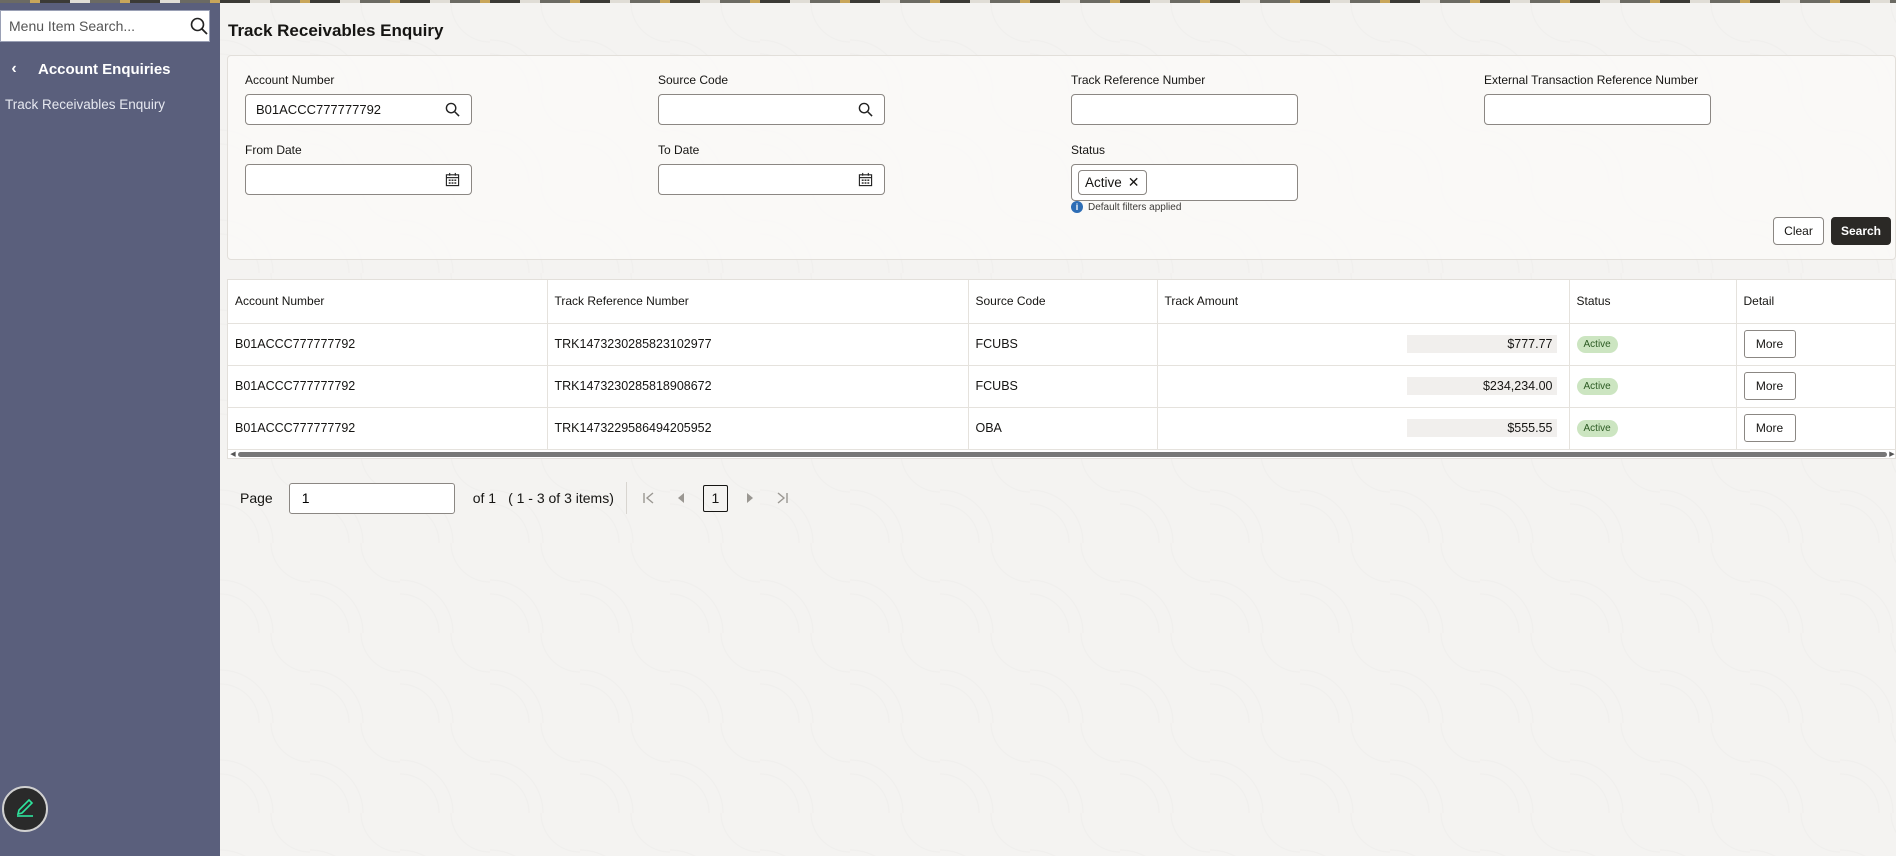 This screenshot has height=856, width=1896. Describe the element at coordinates (358, 179) in the screenshot. I see `from-date-field` at that location.